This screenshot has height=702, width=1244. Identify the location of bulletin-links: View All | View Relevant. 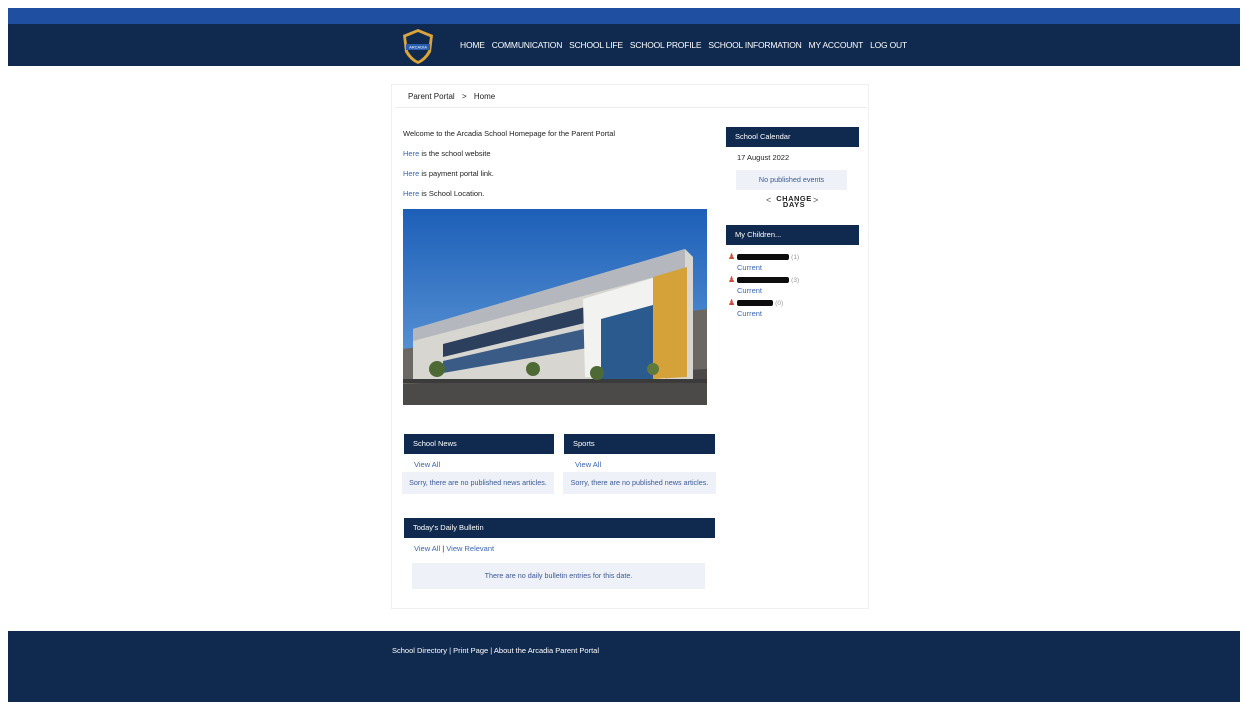
(454, 548).